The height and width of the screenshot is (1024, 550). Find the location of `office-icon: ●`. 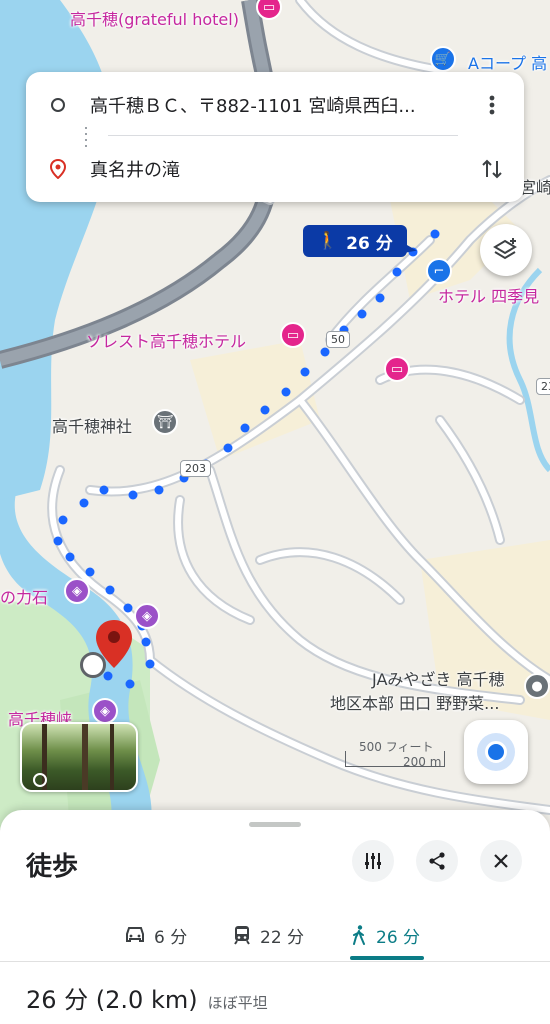

office-icon: ● is located at coordinates (537, 686).